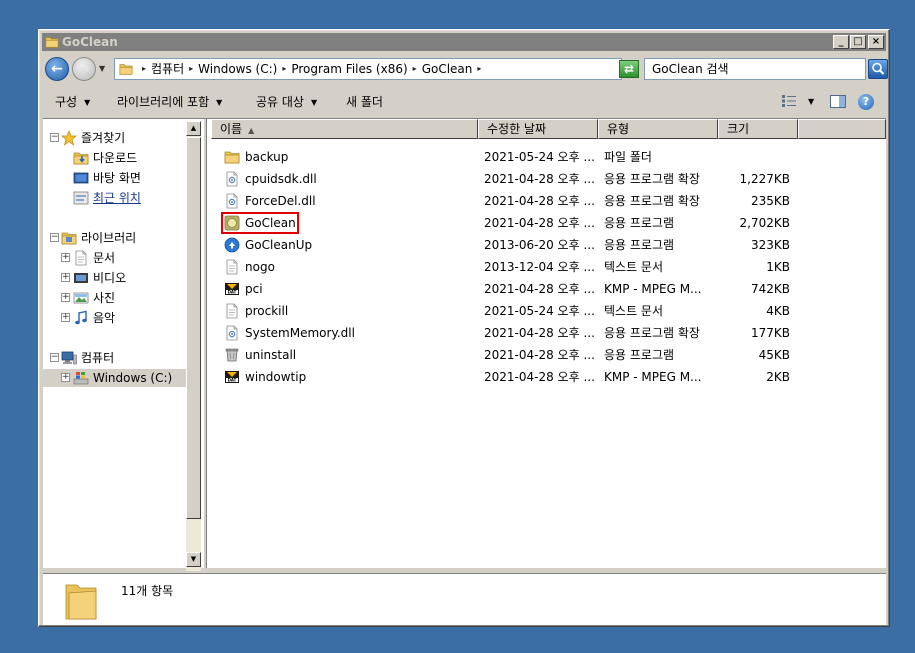  Describe the element at coordinates (538, 129) in the screenshot. I see `column-header-date: 수정한 날짜` at that location.